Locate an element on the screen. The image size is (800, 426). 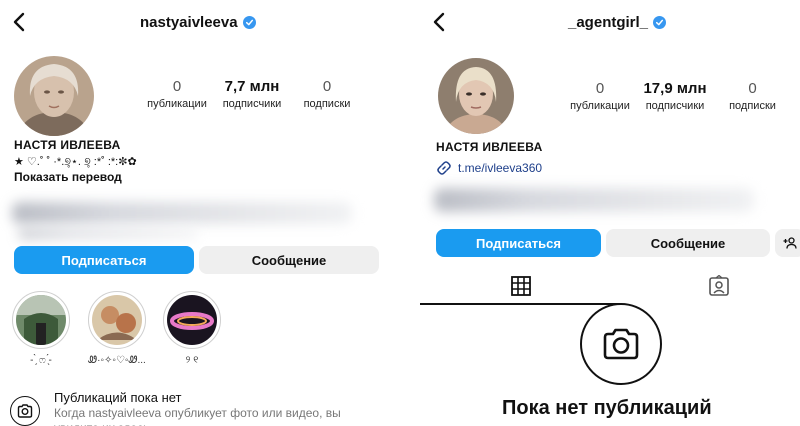
active-tab-indicator is located at coordinates (520, 304).